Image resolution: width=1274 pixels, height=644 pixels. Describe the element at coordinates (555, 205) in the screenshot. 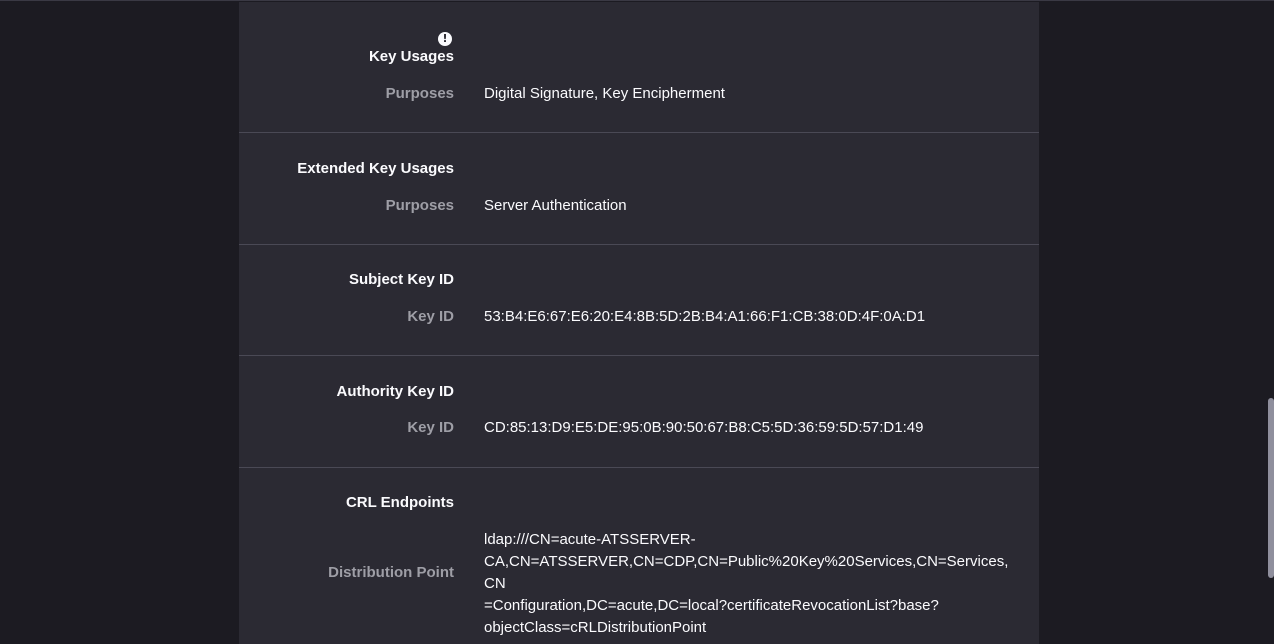

I see `field-value: Server Authentication` at that location.